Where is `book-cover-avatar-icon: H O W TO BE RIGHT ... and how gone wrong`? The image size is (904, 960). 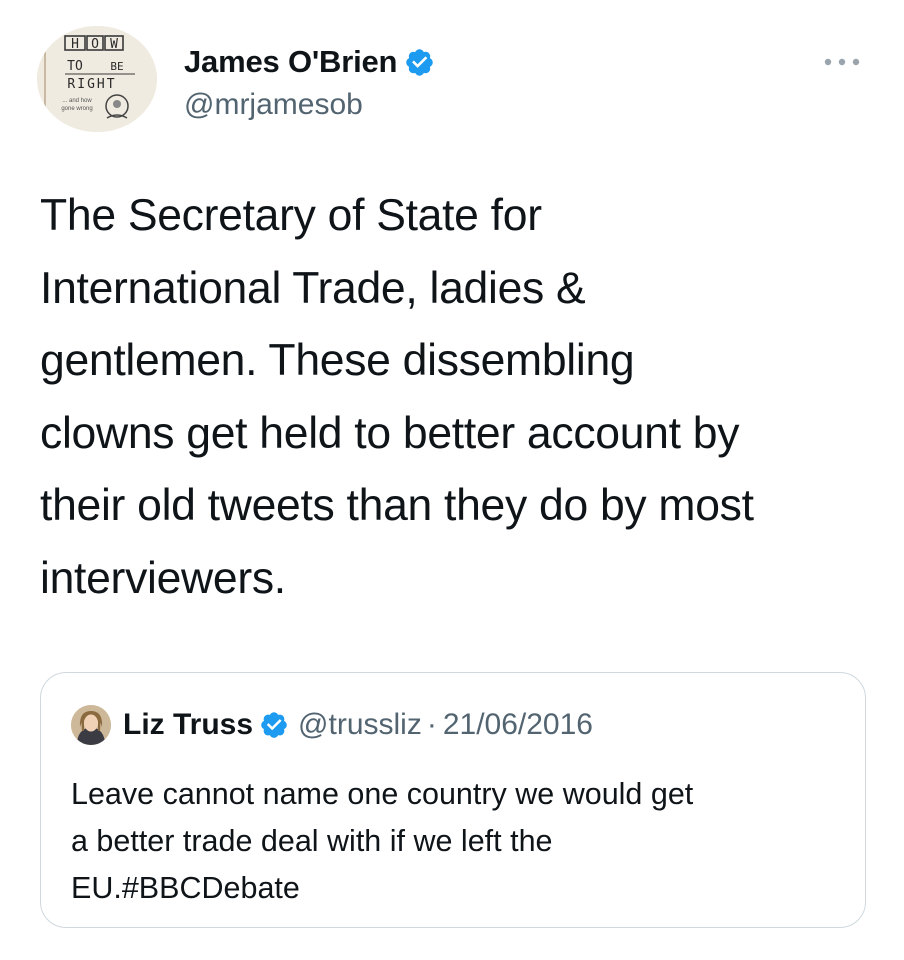 book-cover-avatar-icon: H O W TO BE RIGHT ... and how gone wrong is located at coordinates (97, 79).